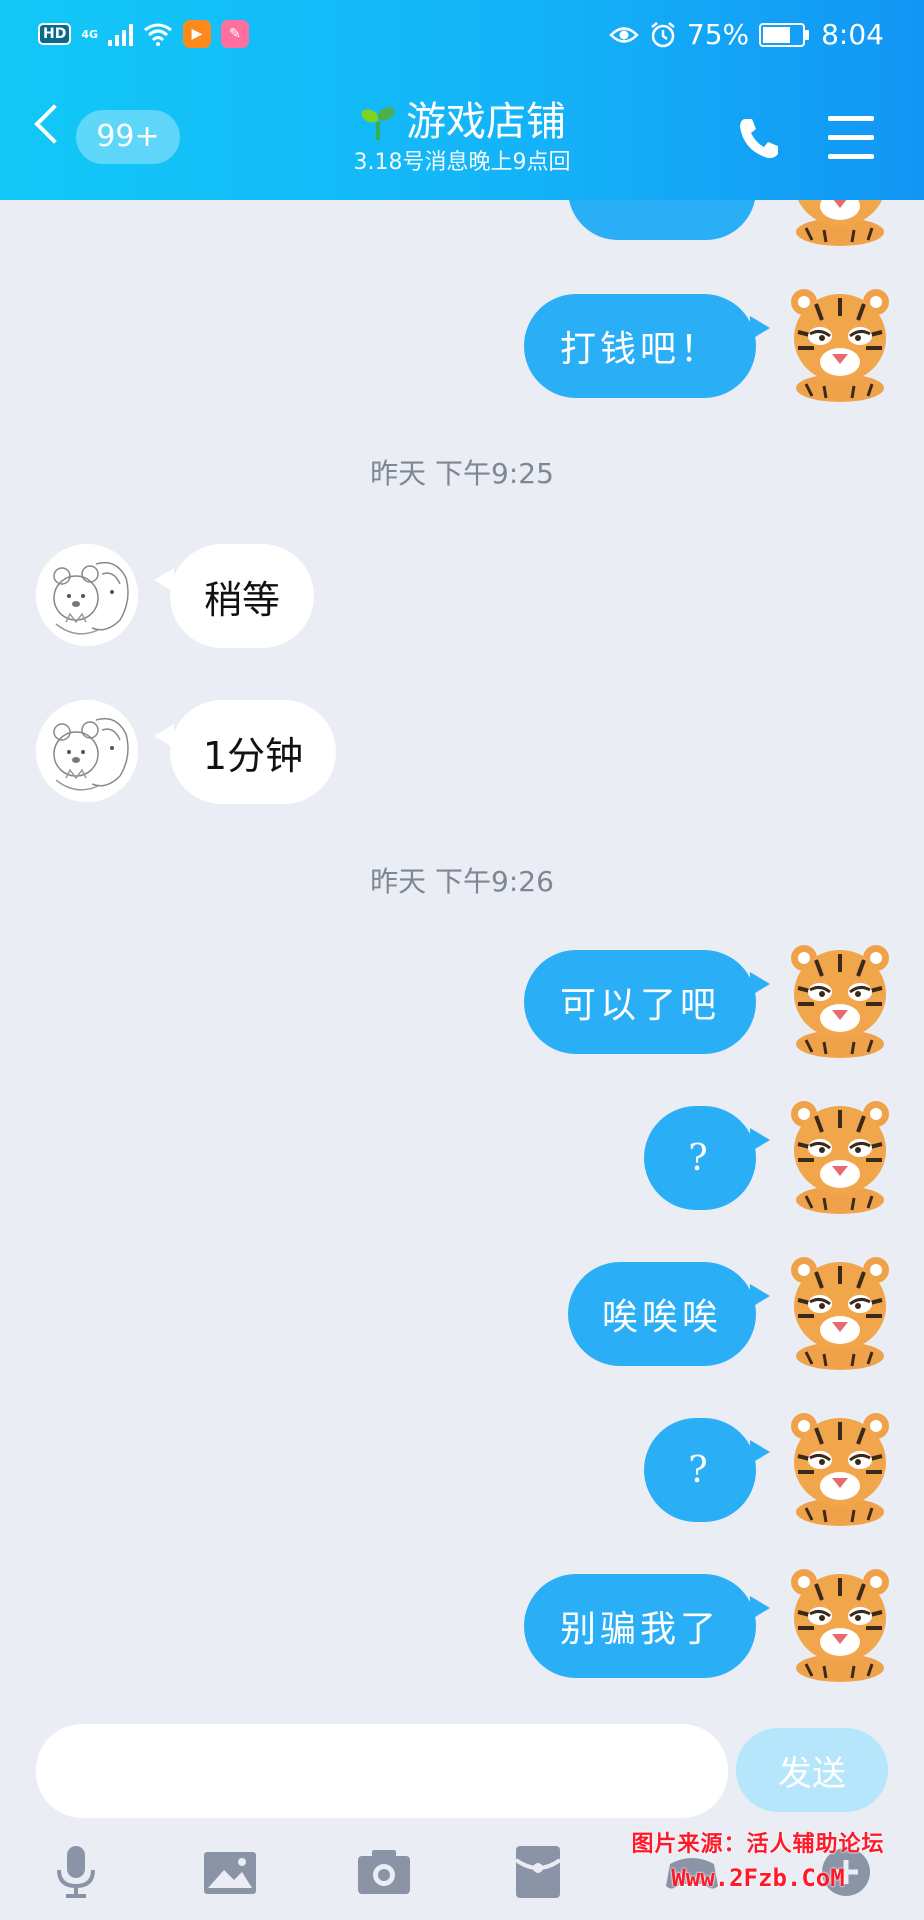  I want to click on signal-icon, so click(121, 34).